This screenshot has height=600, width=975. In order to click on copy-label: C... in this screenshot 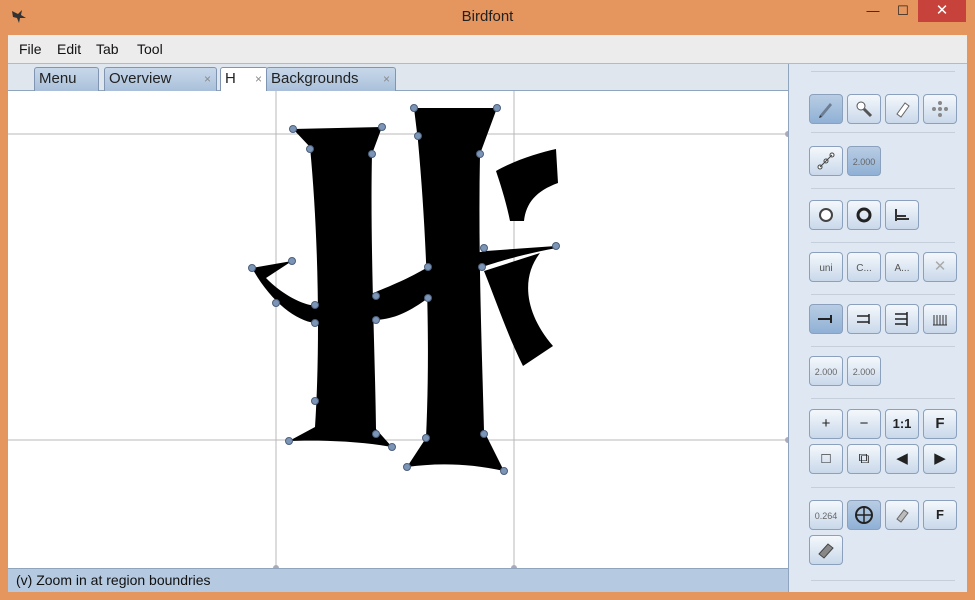, I will do `click(864, 268)`.